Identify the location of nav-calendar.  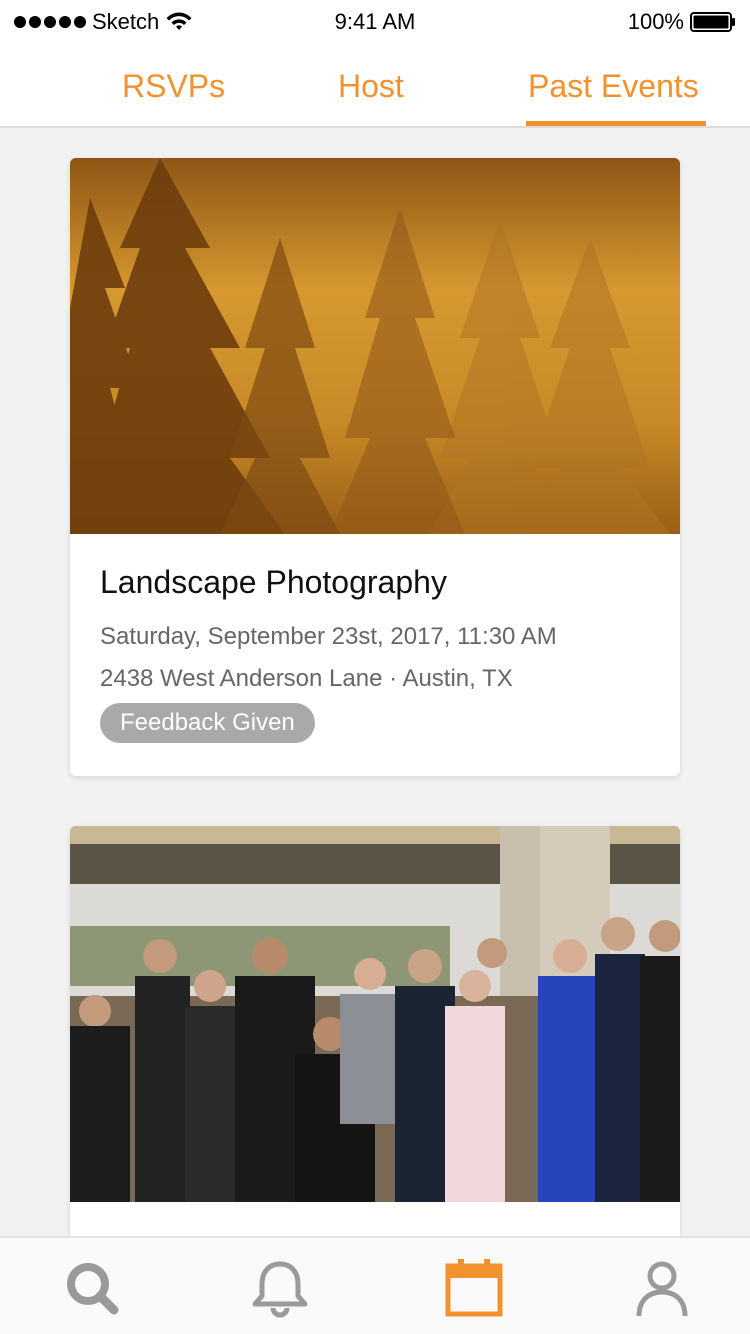
(474, 1288).